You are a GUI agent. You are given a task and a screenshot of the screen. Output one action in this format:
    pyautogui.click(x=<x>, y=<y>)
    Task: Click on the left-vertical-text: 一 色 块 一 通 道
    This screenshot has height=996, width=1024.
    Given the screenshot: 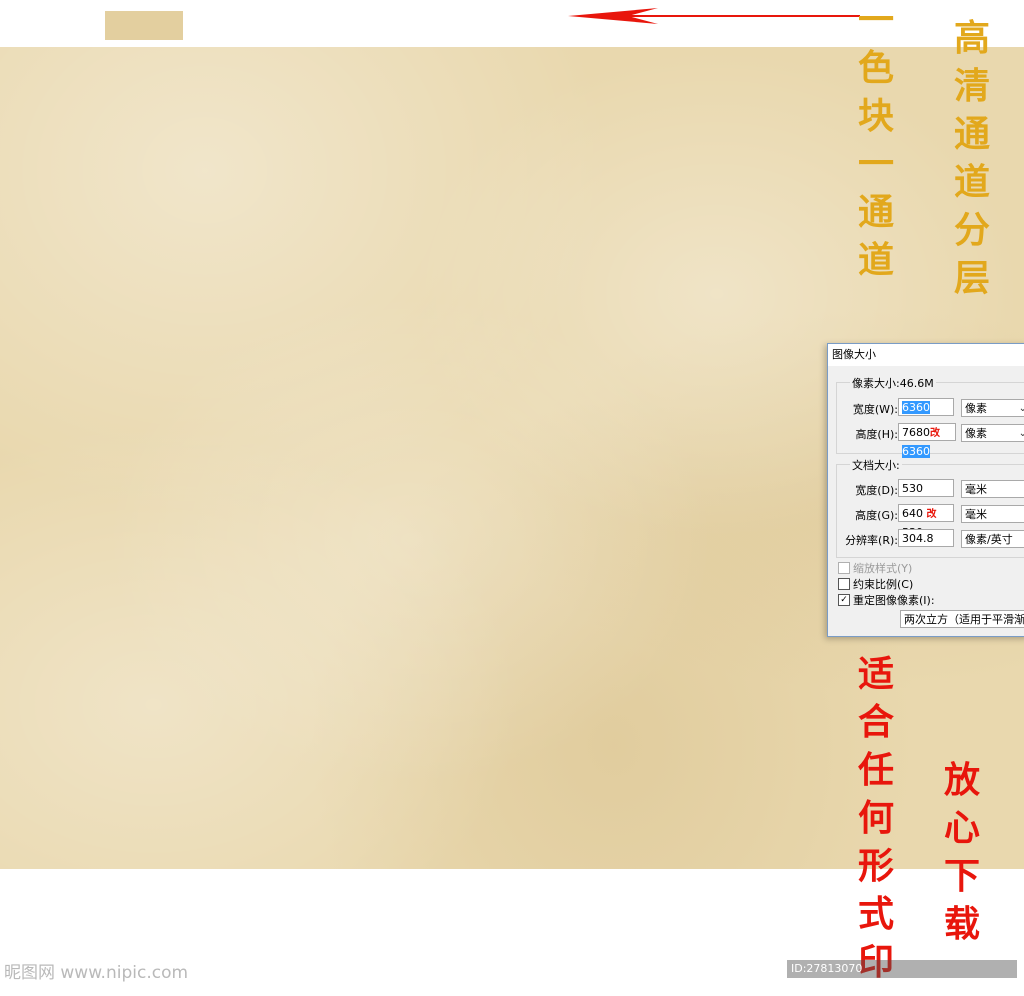 What is the action you would take?
    pyautogui.click(x=876, y=142)
    